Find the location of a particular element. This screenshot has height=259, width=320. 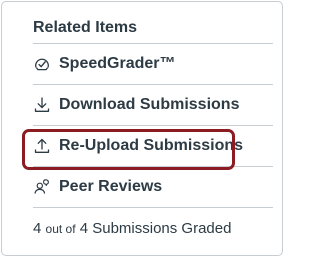

peer-reviews-link: Peer Reviews is located at coordinates (97, 187).